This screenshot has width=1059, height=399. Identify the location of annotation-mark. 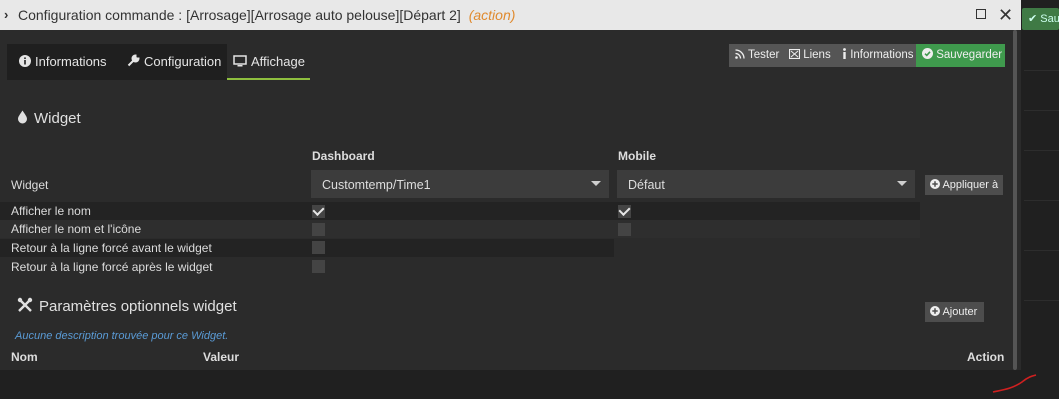
(1014, 383).